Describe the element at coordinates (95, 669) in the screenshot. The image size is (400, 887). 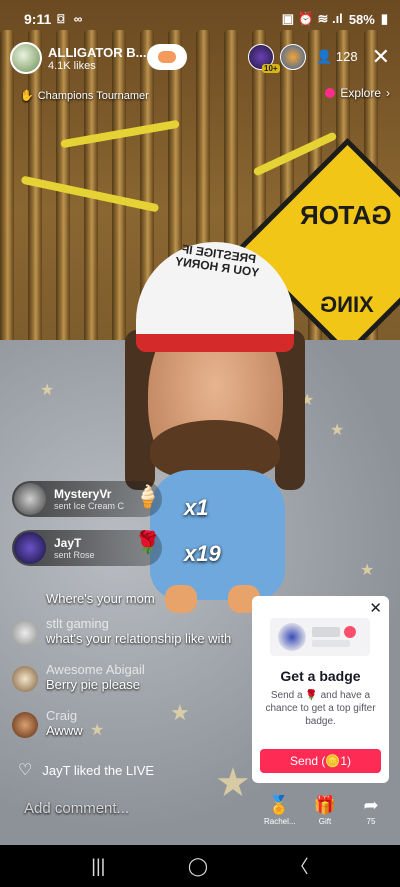
I see `chat-username: Awesome Abigail` at that location.